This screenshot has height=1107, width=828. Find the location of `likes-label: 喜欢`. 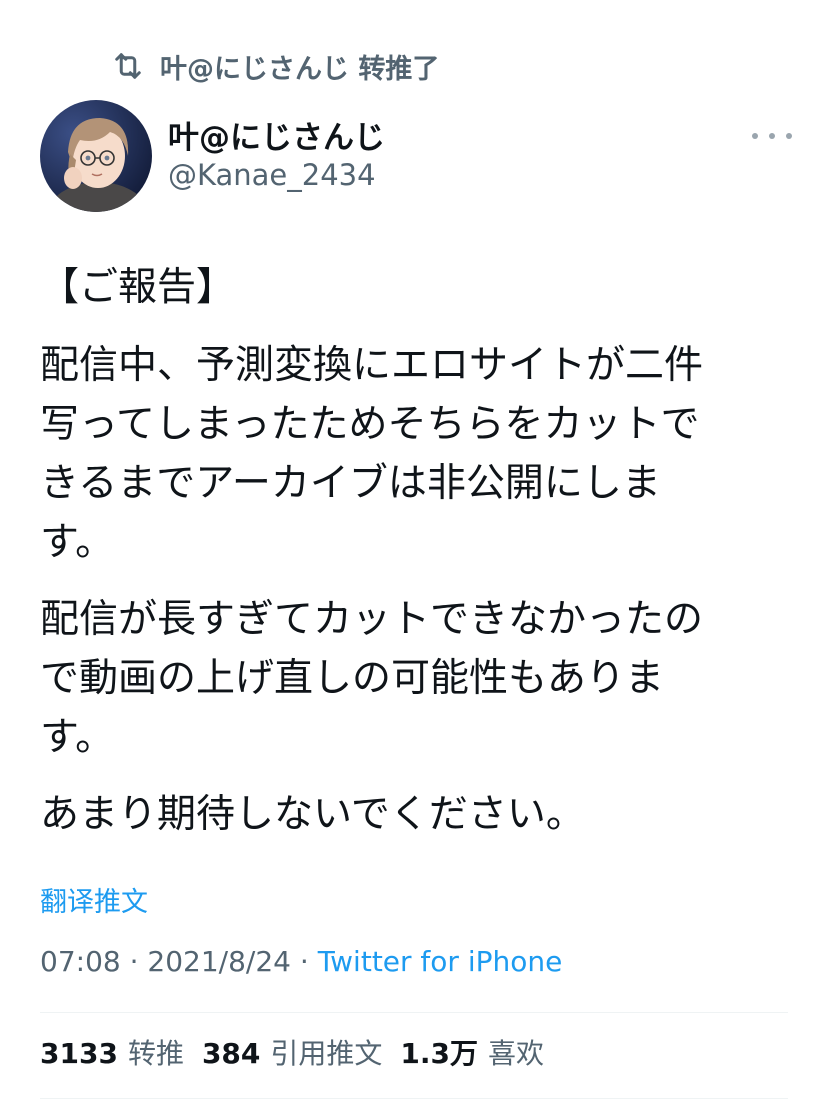

likes-label: 喜欢 is located at coordinates (516, 1053).